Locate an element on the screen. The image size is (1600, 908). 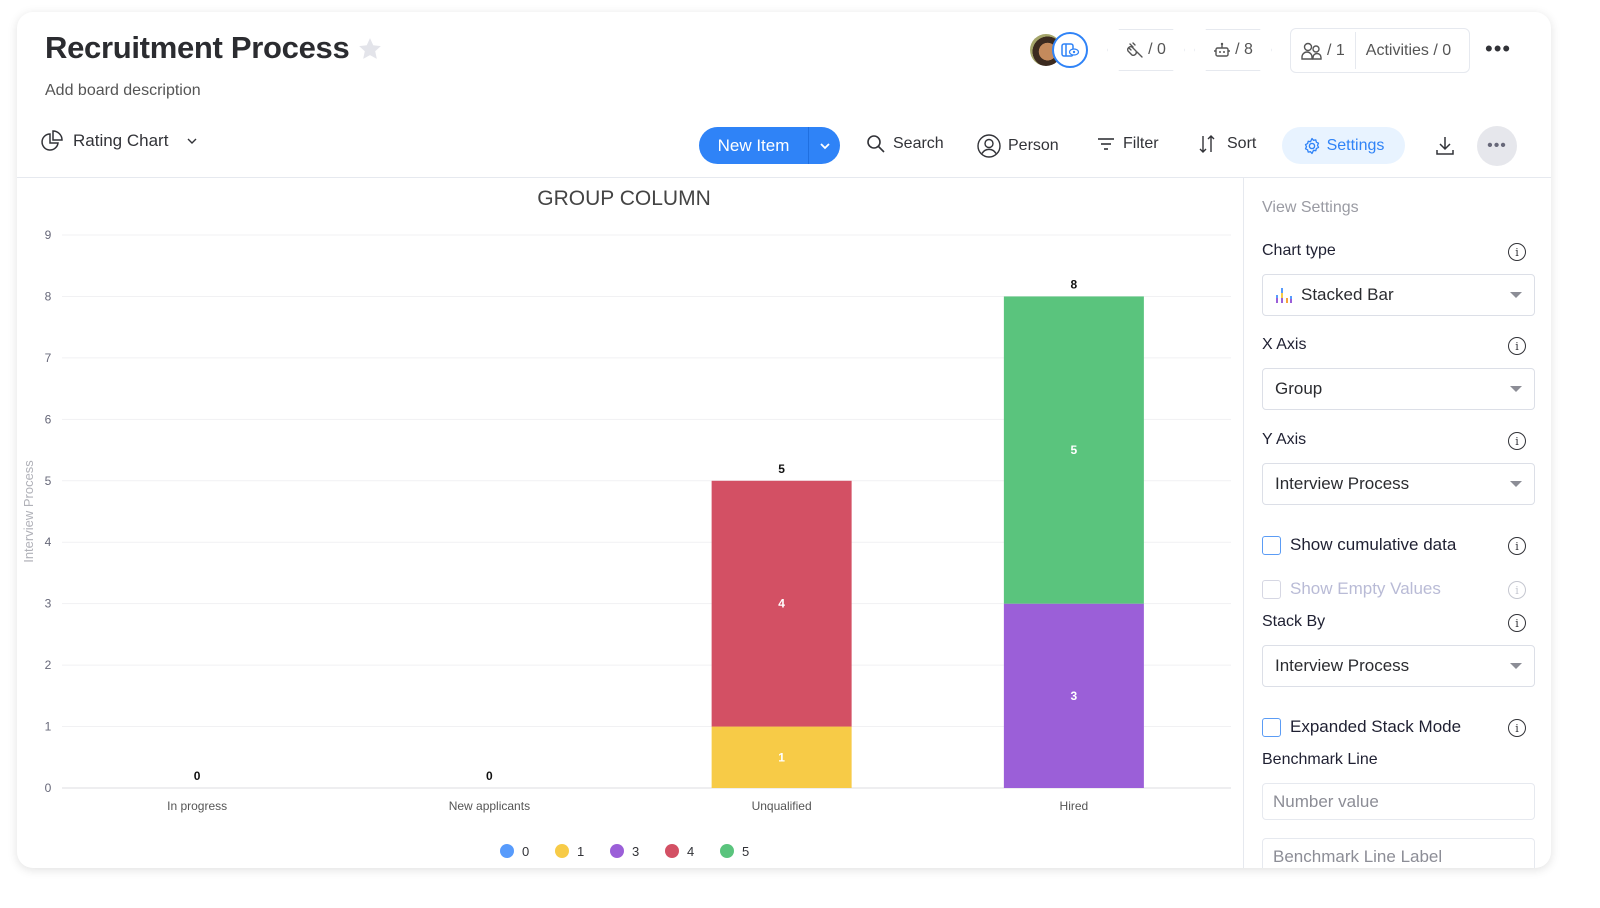
benchmark-label-input is located at coordinates (1398, 853).